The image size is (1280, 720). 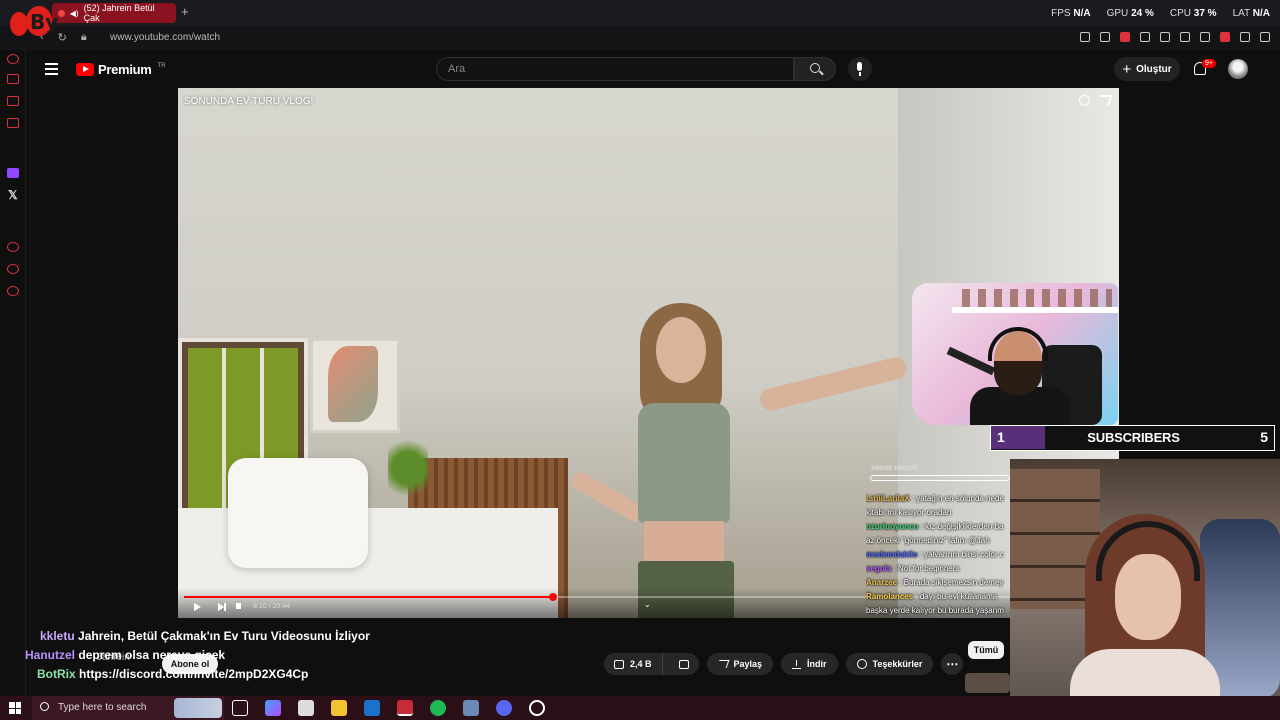 What do you see at coordinates (1165, 37) in the screenshot?
I see `heart-icon` at bounding box center [1165, 37].